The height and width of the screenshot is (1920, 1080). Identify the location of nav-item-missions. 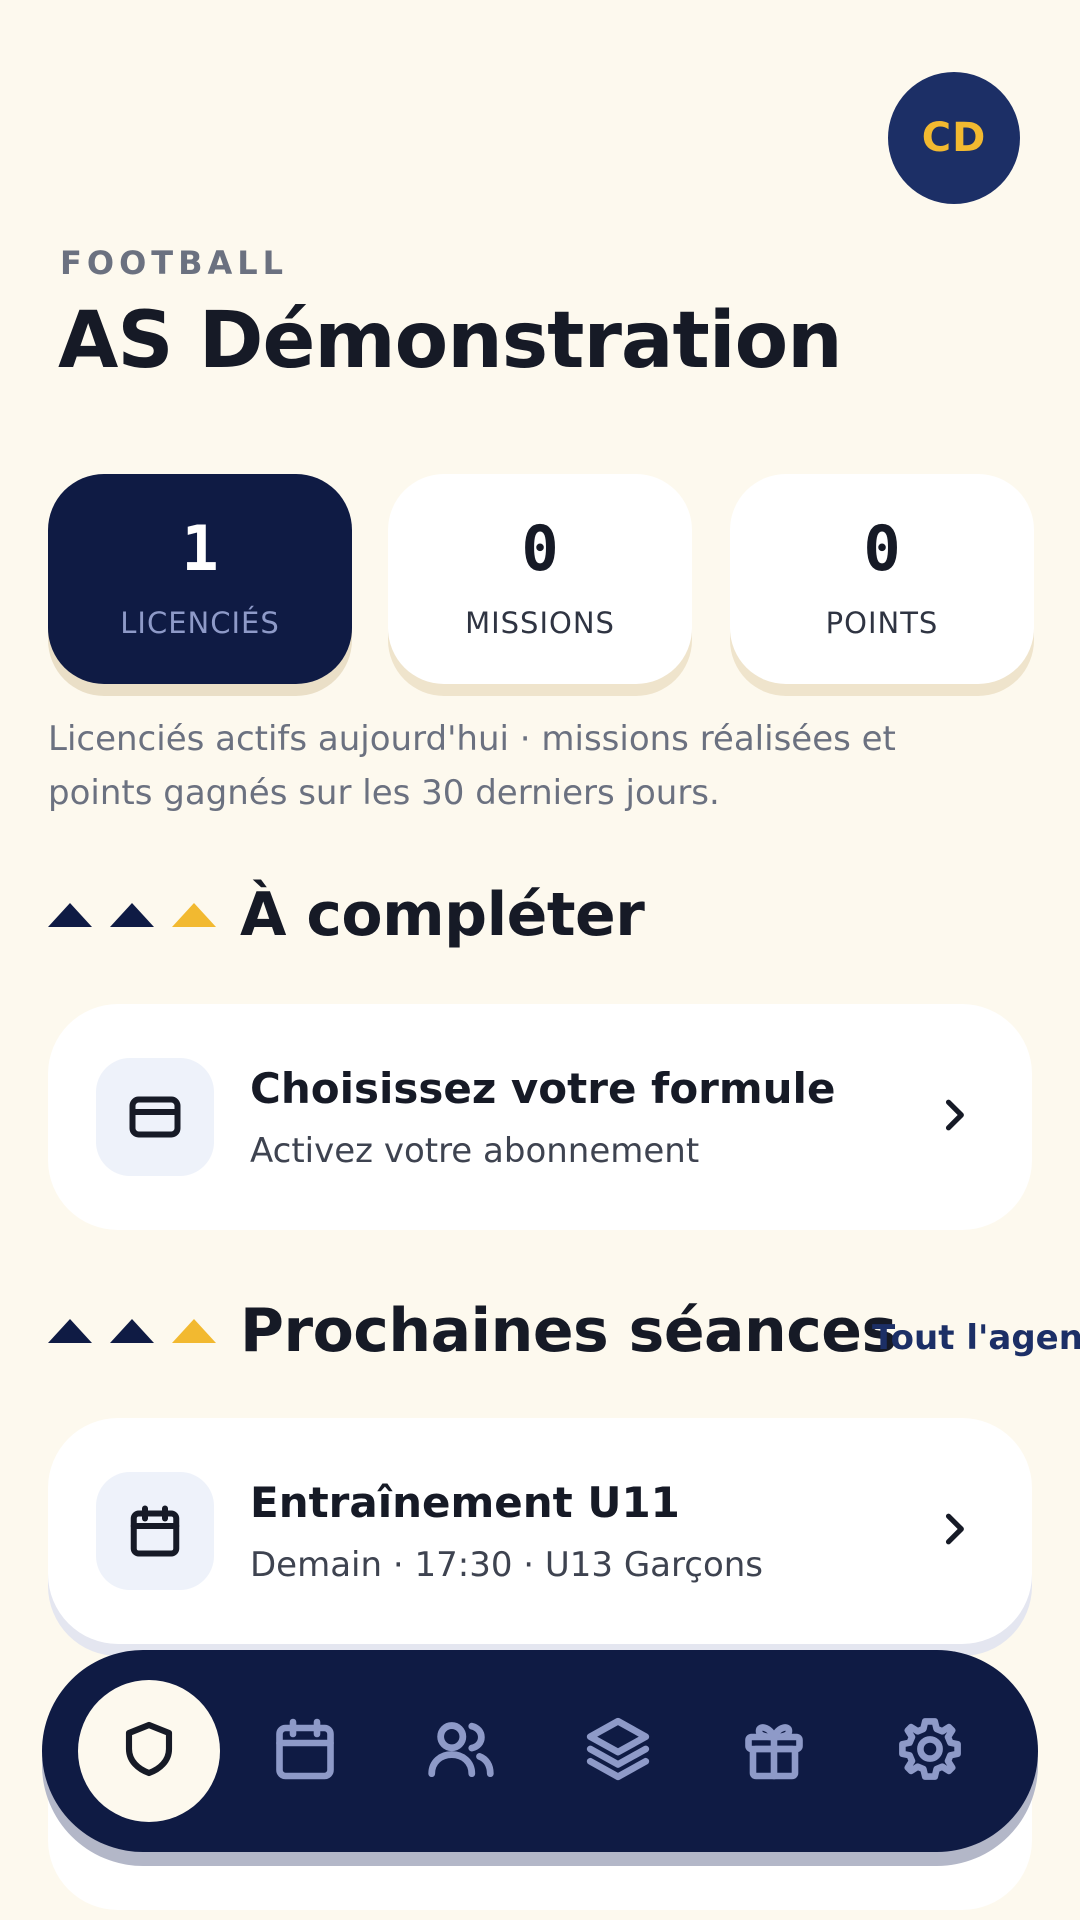
(618, 1751).